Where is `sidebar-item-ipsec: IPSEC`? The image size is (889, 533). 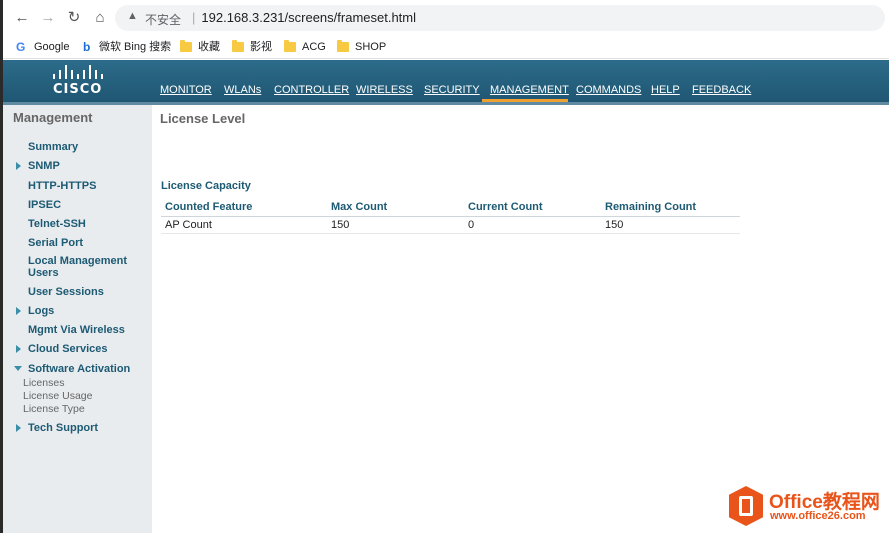 sidebar-item-ipsec: IPSEC is located at coordinates (44, 205).